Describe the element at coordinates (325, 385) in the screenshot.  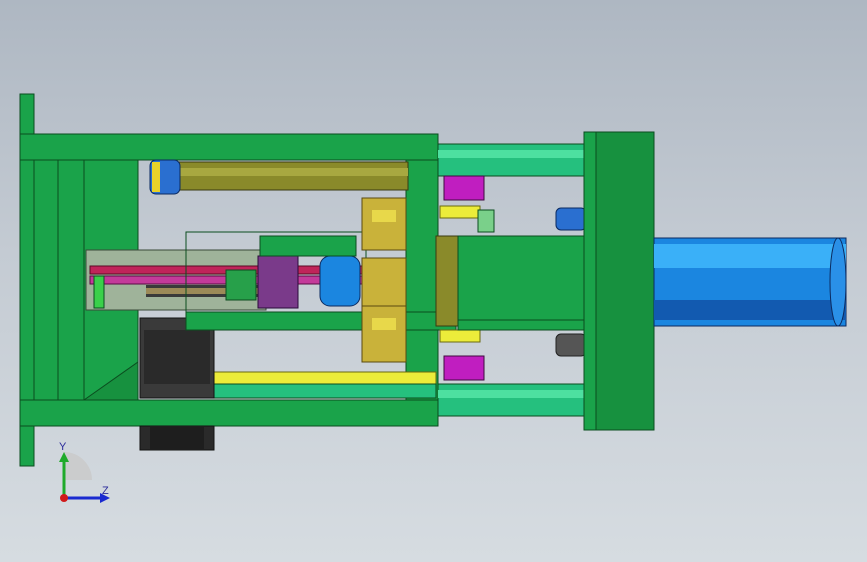
I see `lower-guide-shaft` at that location.